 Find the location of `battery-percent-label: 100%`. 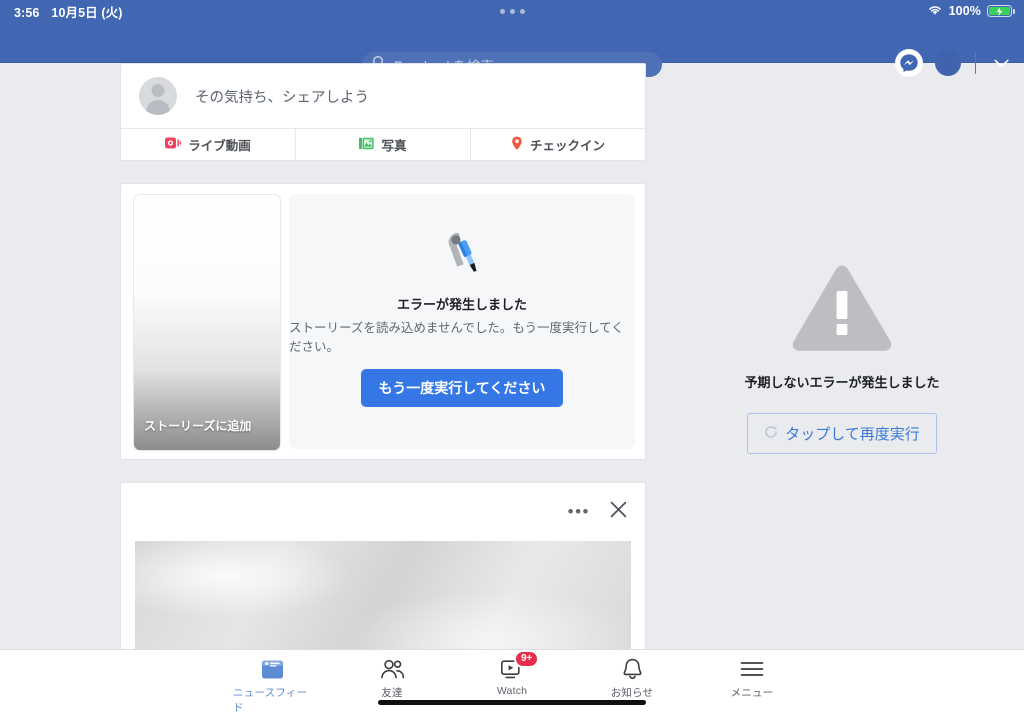

battery-percent-label: 100% is located at coordinates (964, 11).